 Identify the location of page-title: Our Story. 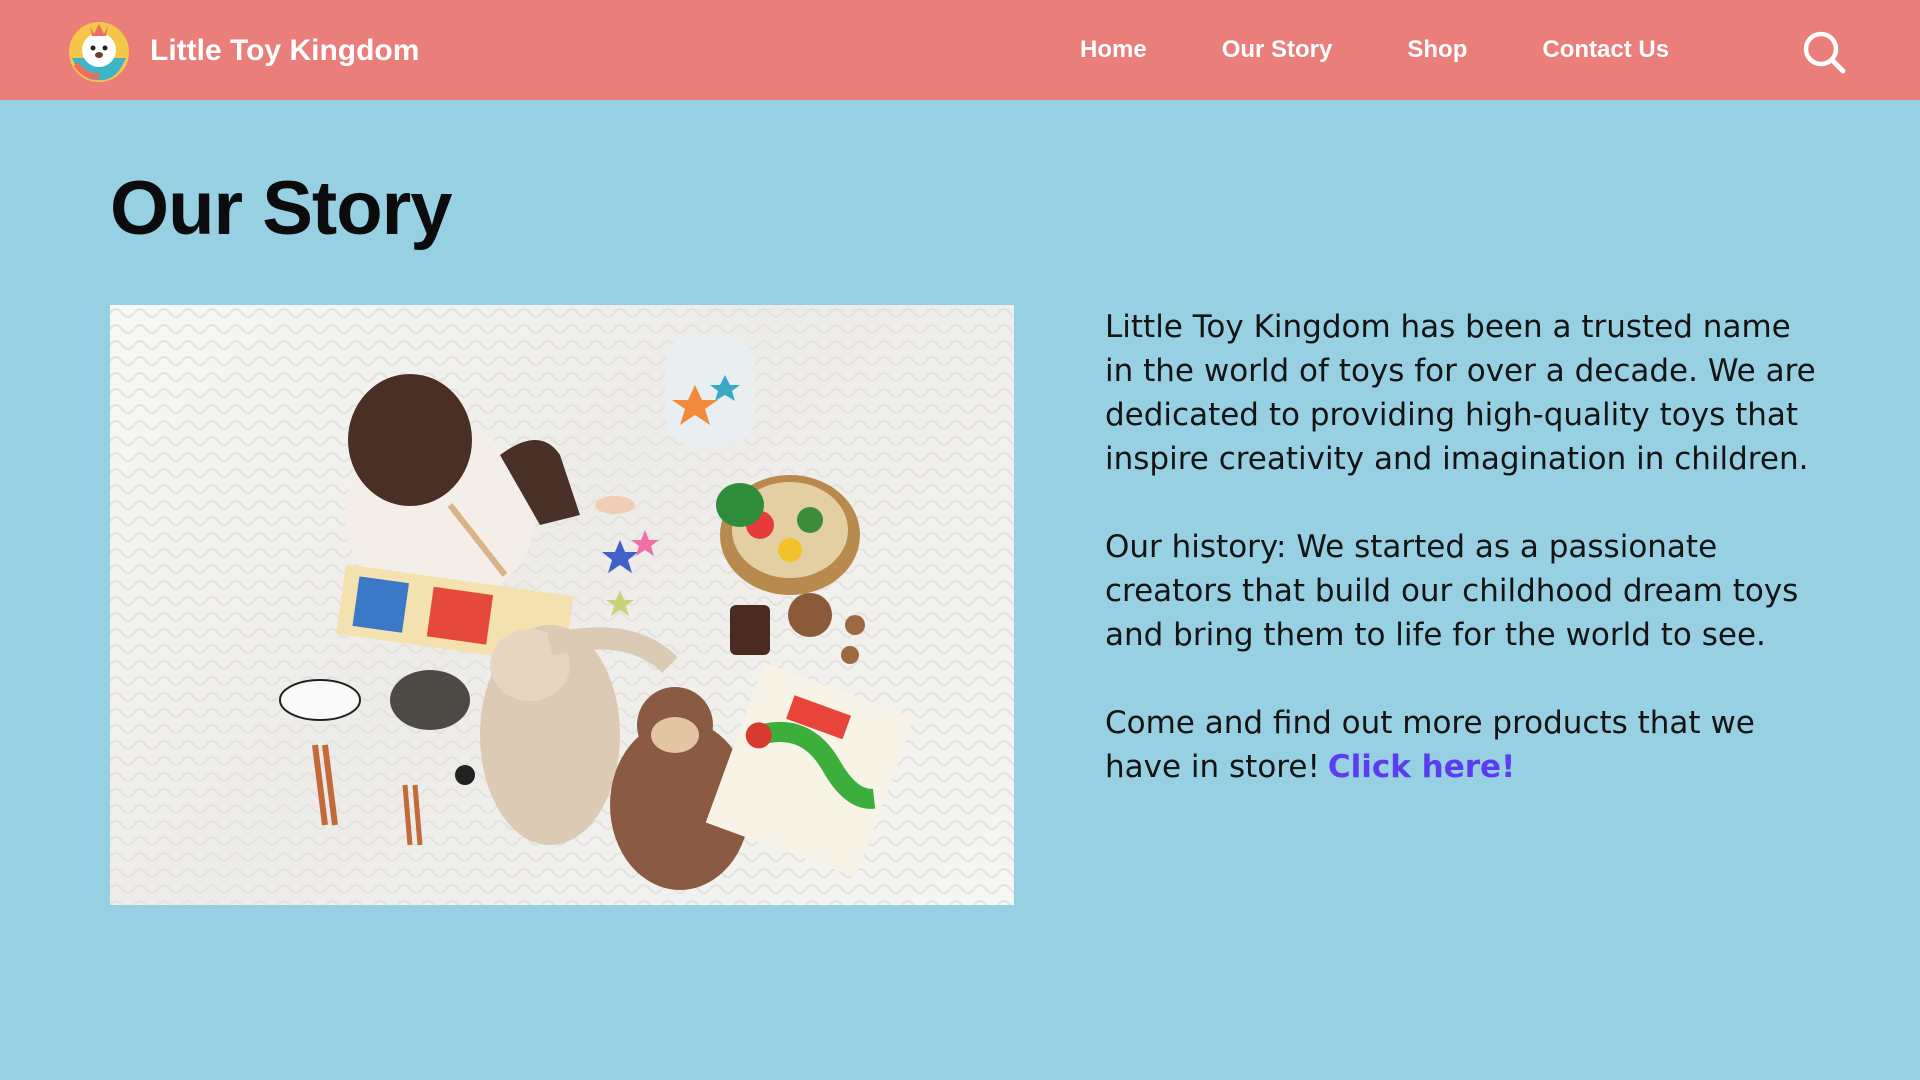
(281, 208).